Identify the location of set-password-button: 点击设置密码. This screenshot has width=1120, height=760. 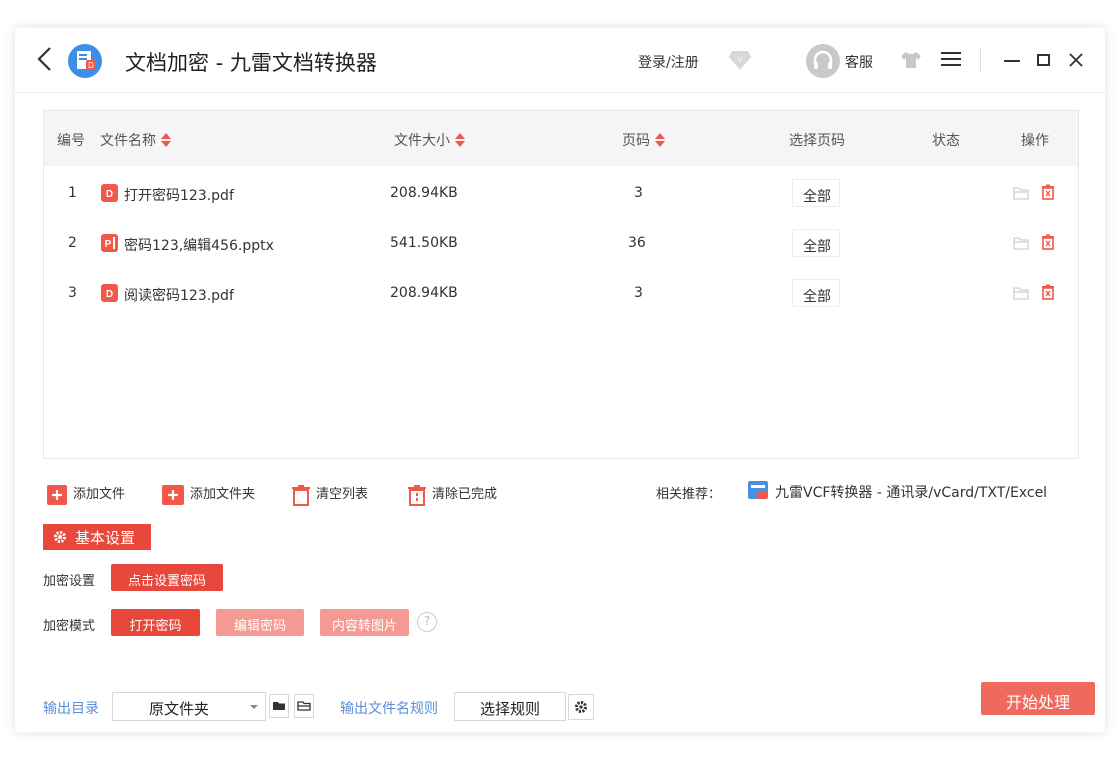
(167, 577).